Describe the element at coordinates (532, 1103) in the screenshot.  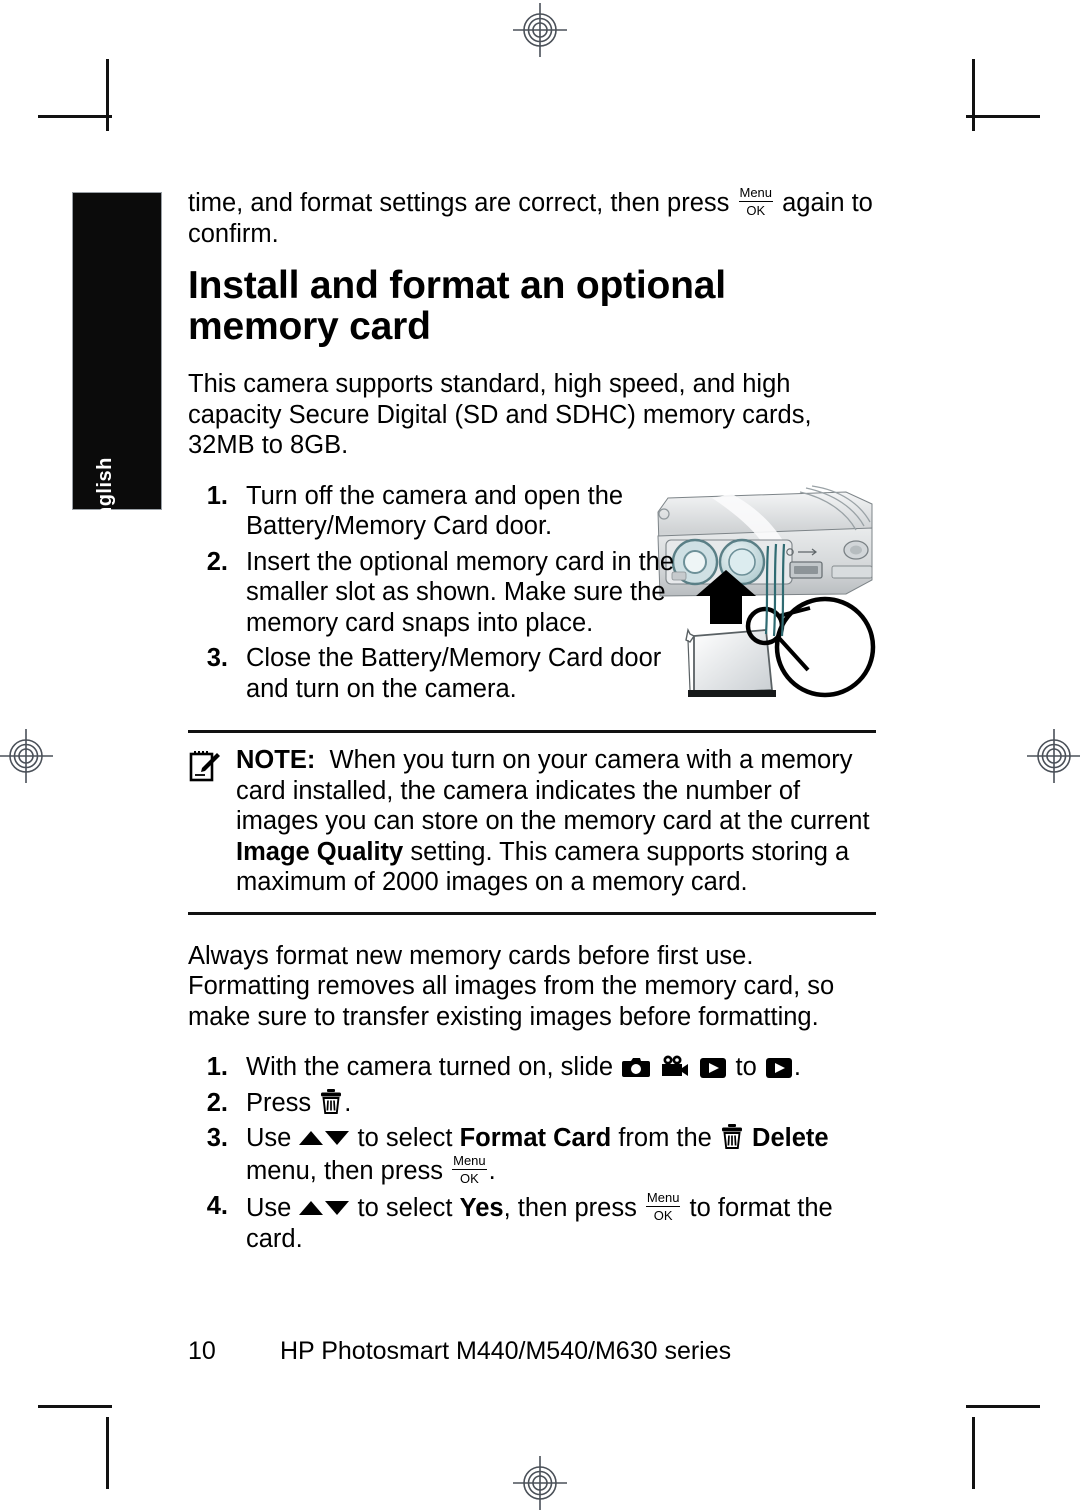
I see `list-item: 2. Press .` at that location.